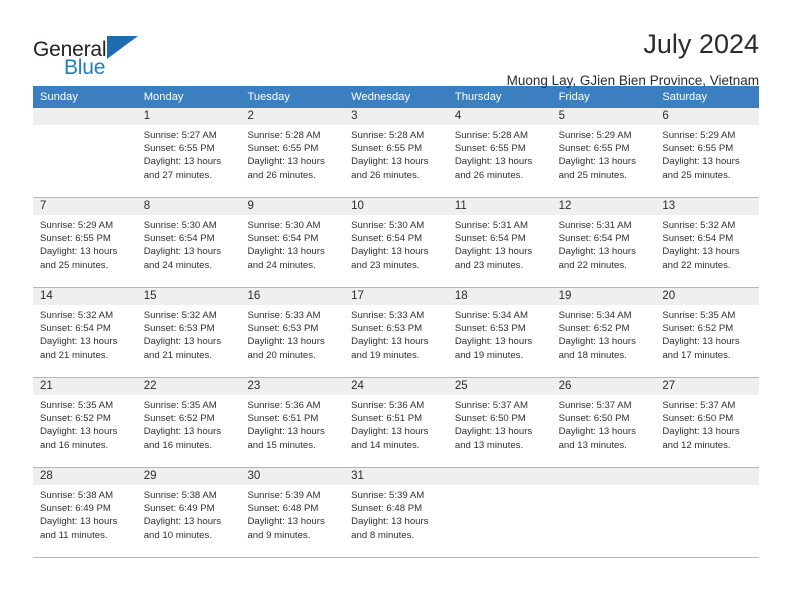 Image resolution: width=792 pixels, height=612 pixels. What do you see at coordinates (284, 405) in the screenshot?
I see `sunrise-text: Sunrise: 5:36 AM` at bounding box center [284, 405].